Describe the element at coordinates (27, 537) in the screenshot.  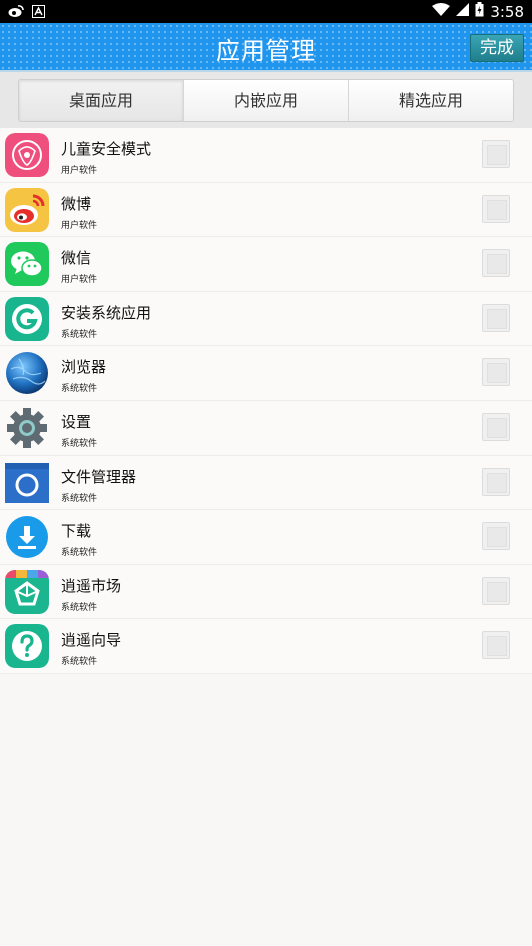
I see `download-icon` at that location.